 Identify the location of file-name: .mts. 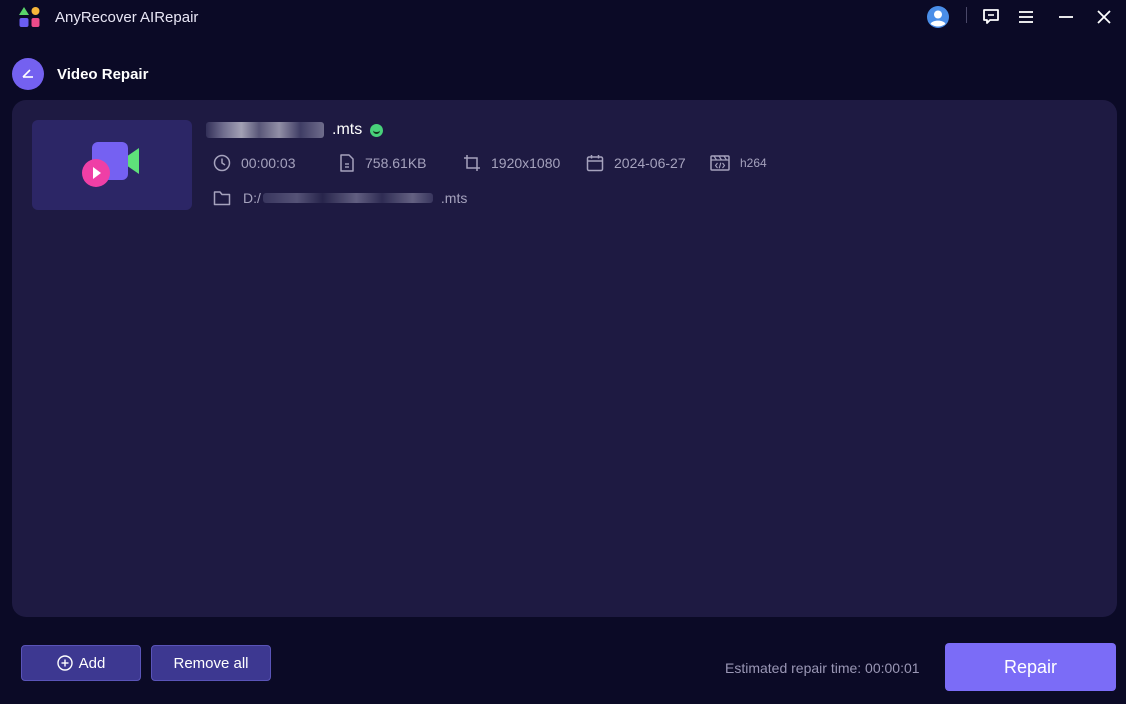
(295, 130).